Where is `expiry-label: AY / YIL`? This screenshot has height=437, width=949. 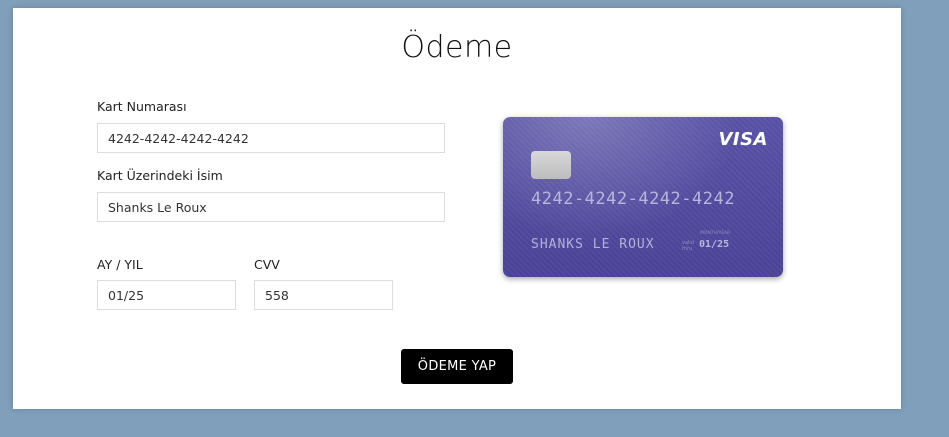
expiry-label: AY / YIL is located at coordinates (120, 264).